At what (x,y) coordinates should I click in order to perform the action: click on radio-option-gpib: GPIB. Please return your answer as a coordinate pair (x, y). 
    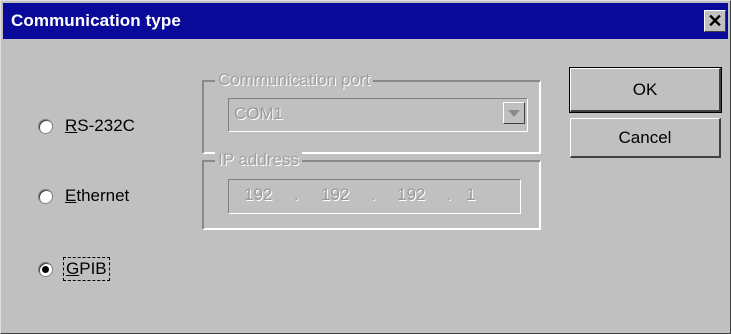
    Looking at the image, I should click on (74, 269).